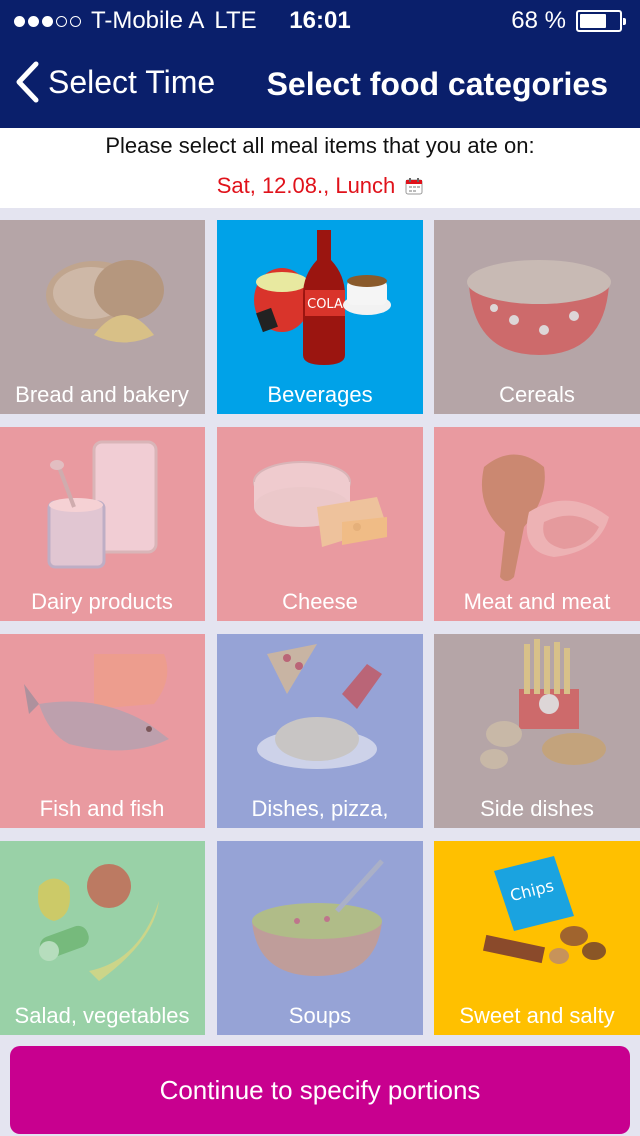 The image size is (640, 1136). I want to click on category-label: Dishes, pizza,, so click(320, 808).